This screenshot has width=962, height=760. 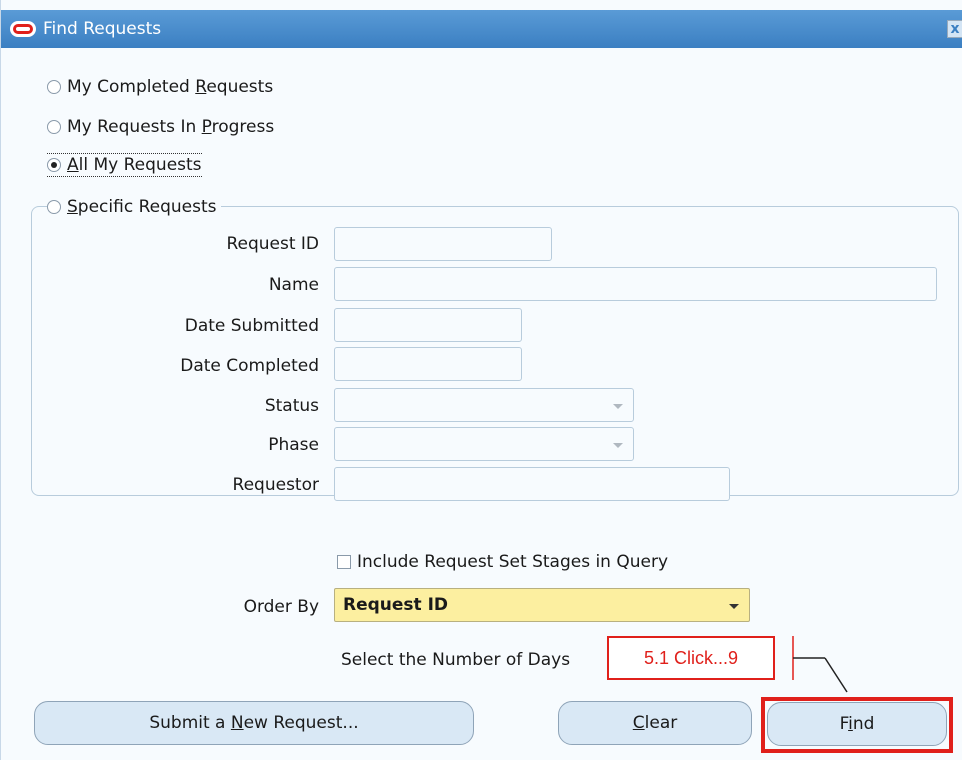 I want to click on radio-my-completed-requests: My Completed Requests, so click(x=160, y=87).